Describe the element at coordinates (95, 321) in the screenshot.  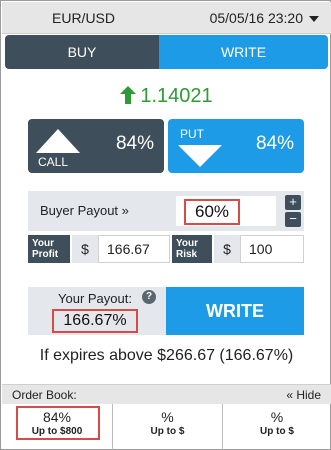
I see `your-payout-value: 166.67%` at that location.